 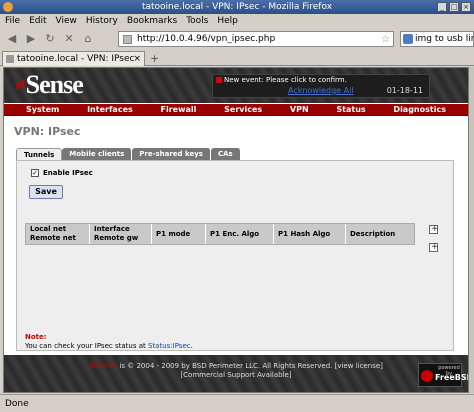 What do you see at coordinates (31, 39) in the screenshot?
I see `forward-icon: ▶` at bounding box center [31, 39].